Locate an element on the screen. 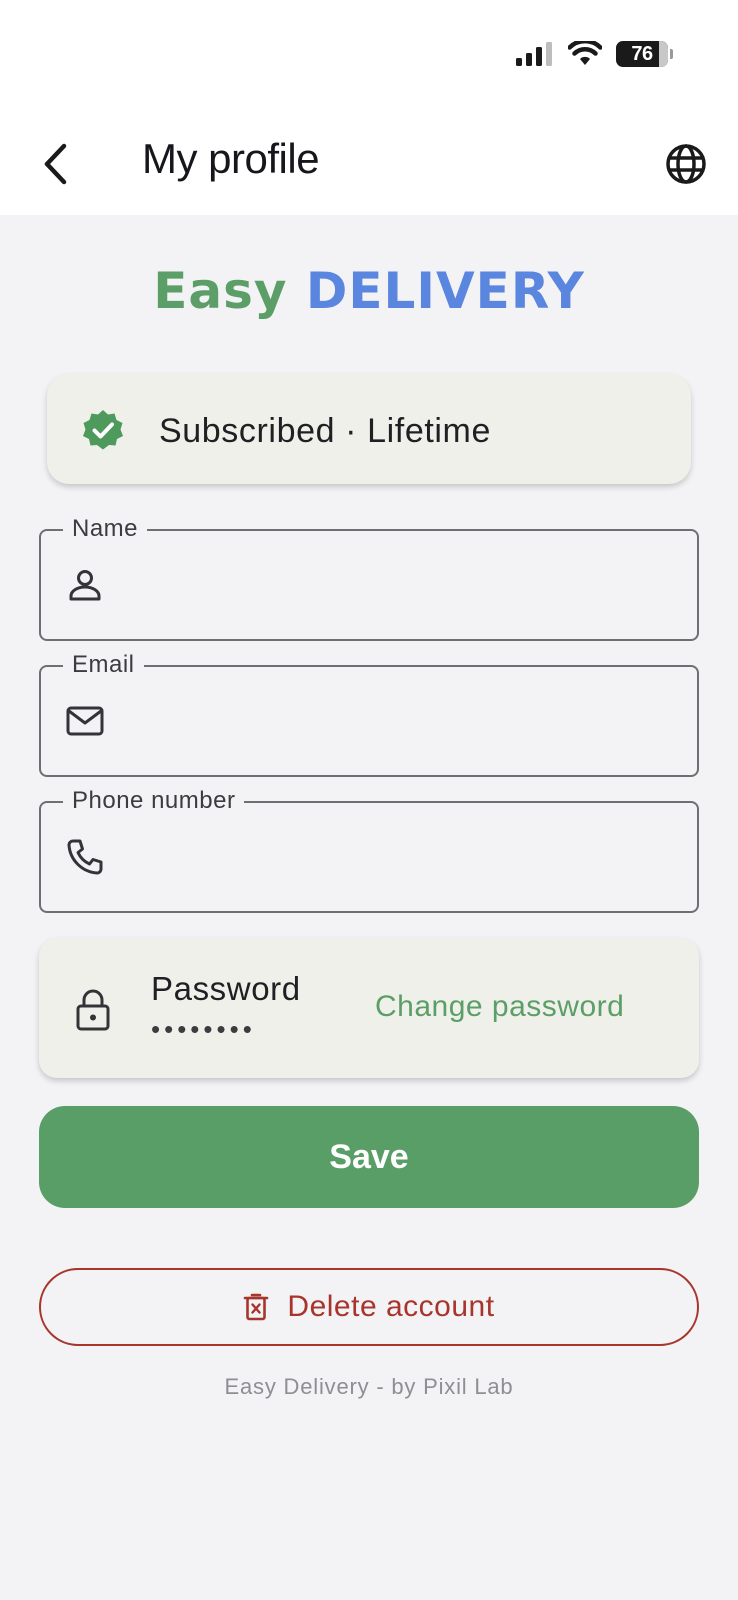 Image resolution: width=738 pixels, height=1600 pixels. app-bar: My profile is located at coordinates (369, 162).